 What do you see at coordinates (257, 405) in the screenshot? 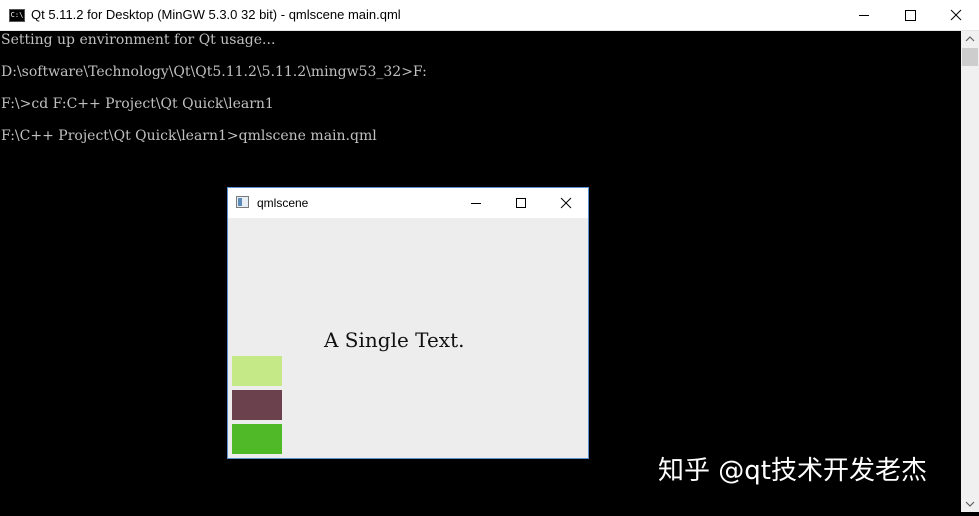
I see `maroon-rectangle` at bounding box center [257, 405].